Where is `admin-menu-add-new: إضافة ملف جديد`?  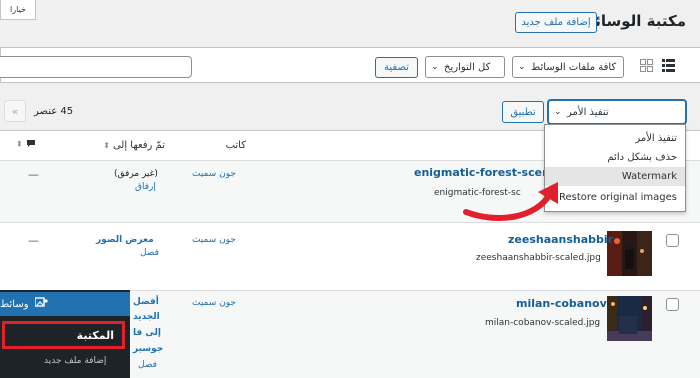
admin-menu-add-new: إضافة ملف جديد is located at coordinates (75, 361).